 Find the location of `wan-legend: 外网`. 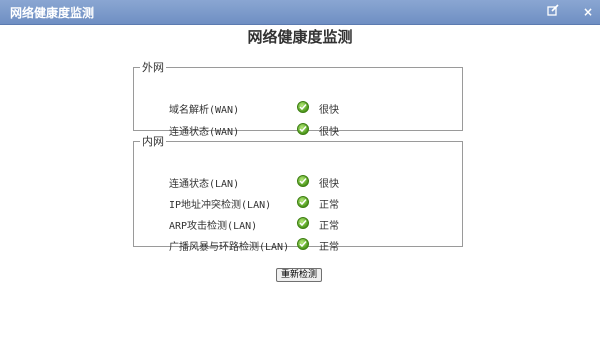

wan-legend: 外网 is located at coordinates (153, 67).